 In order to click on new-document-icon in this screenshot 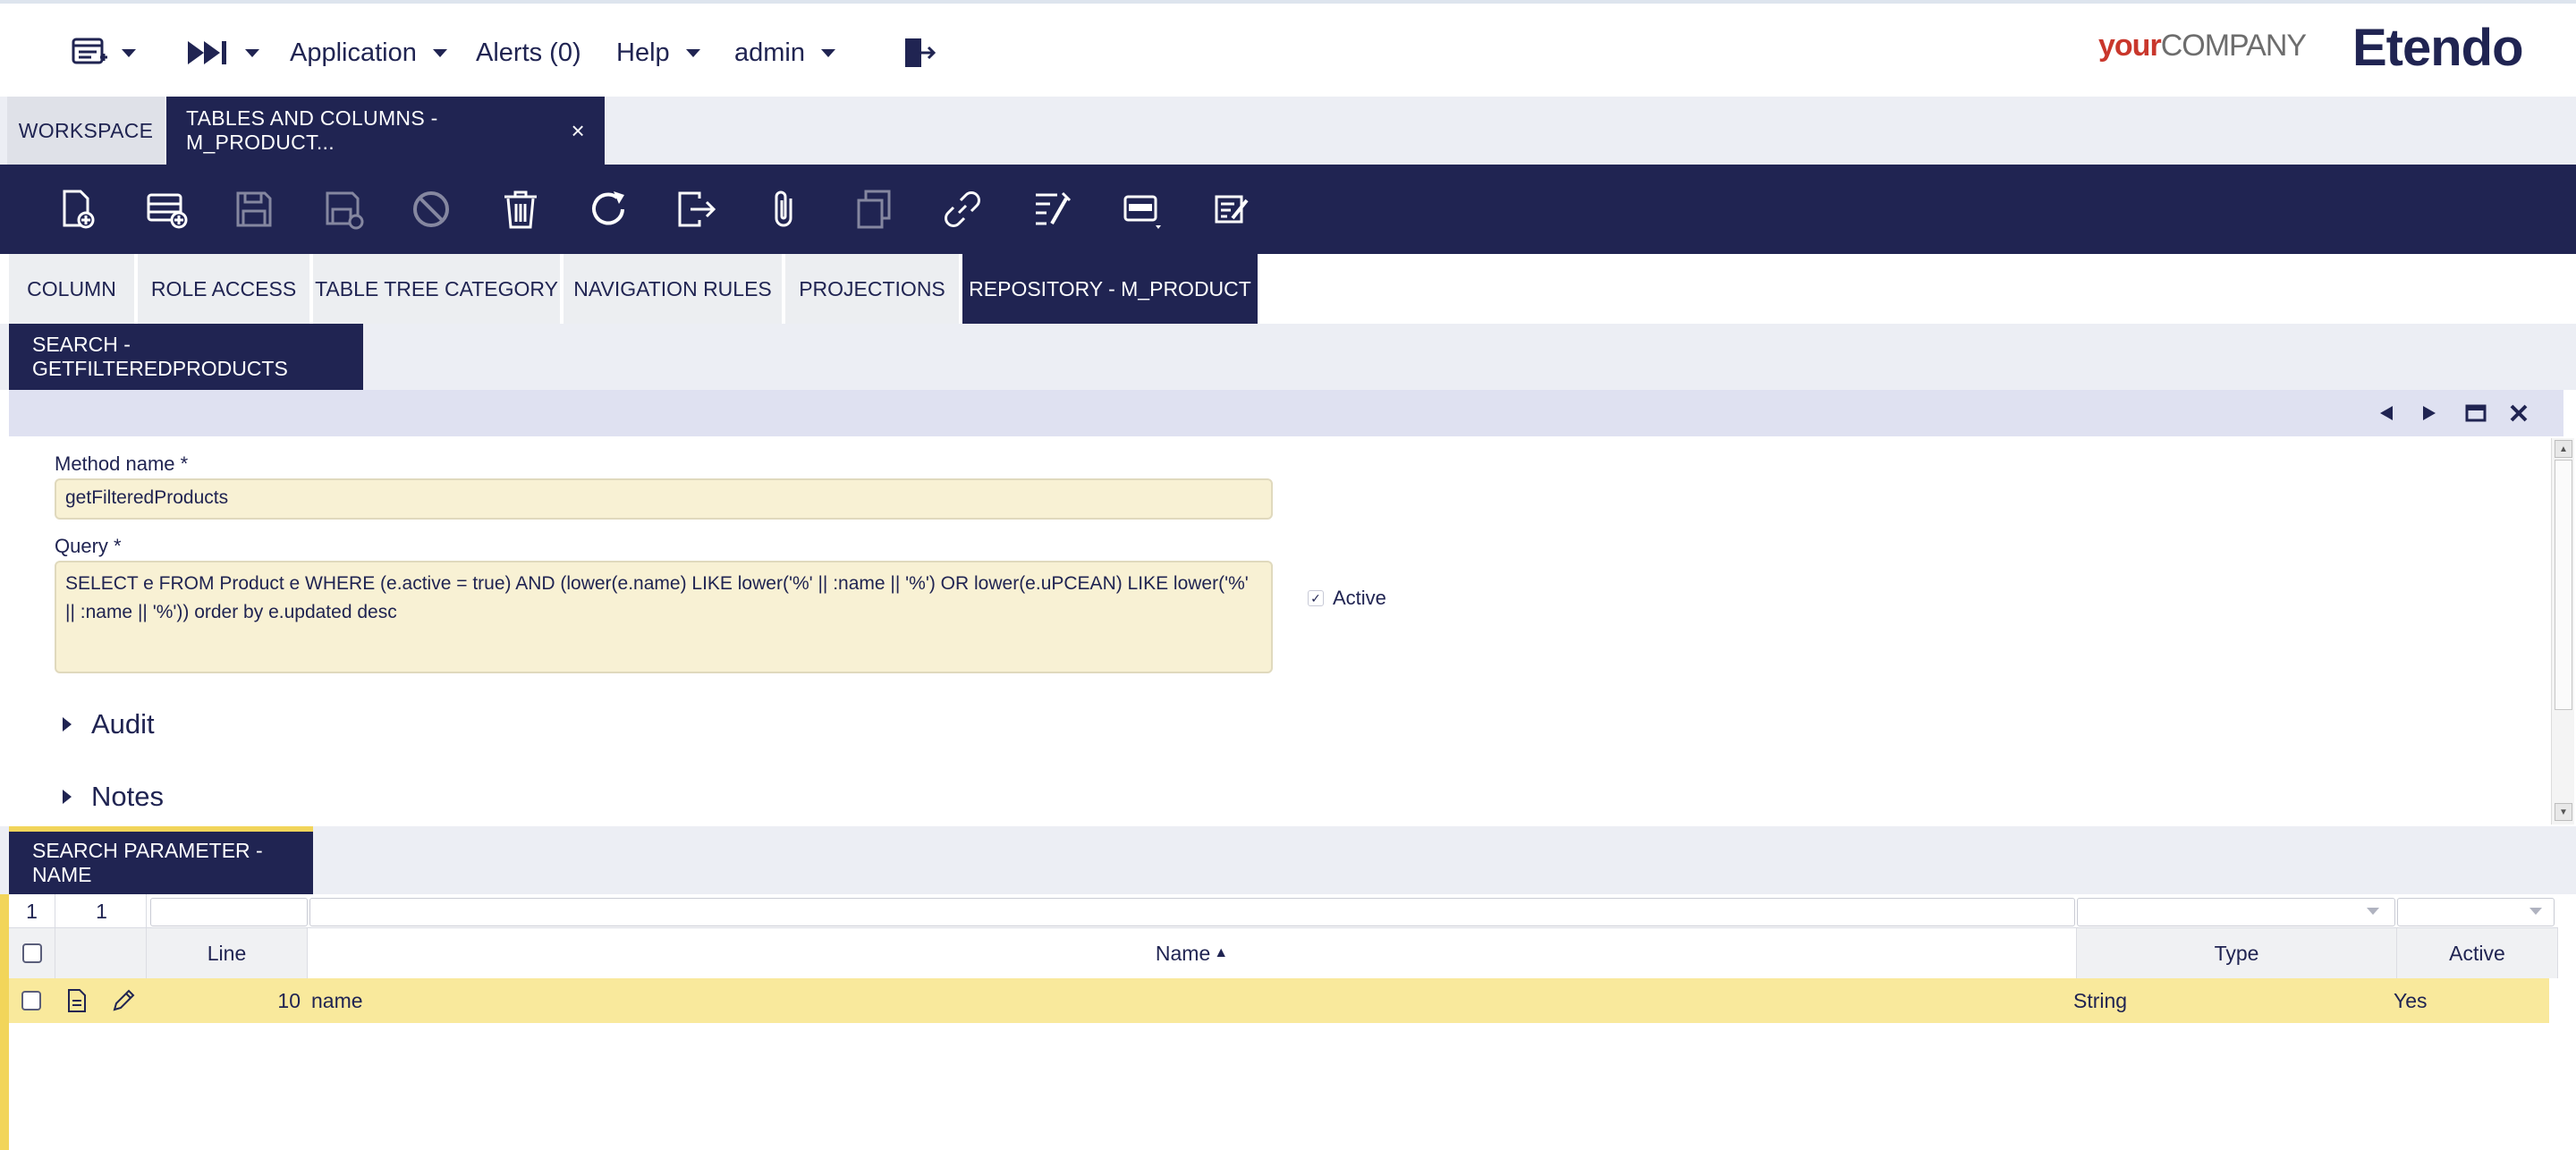, I will do `click(79, 209)`.